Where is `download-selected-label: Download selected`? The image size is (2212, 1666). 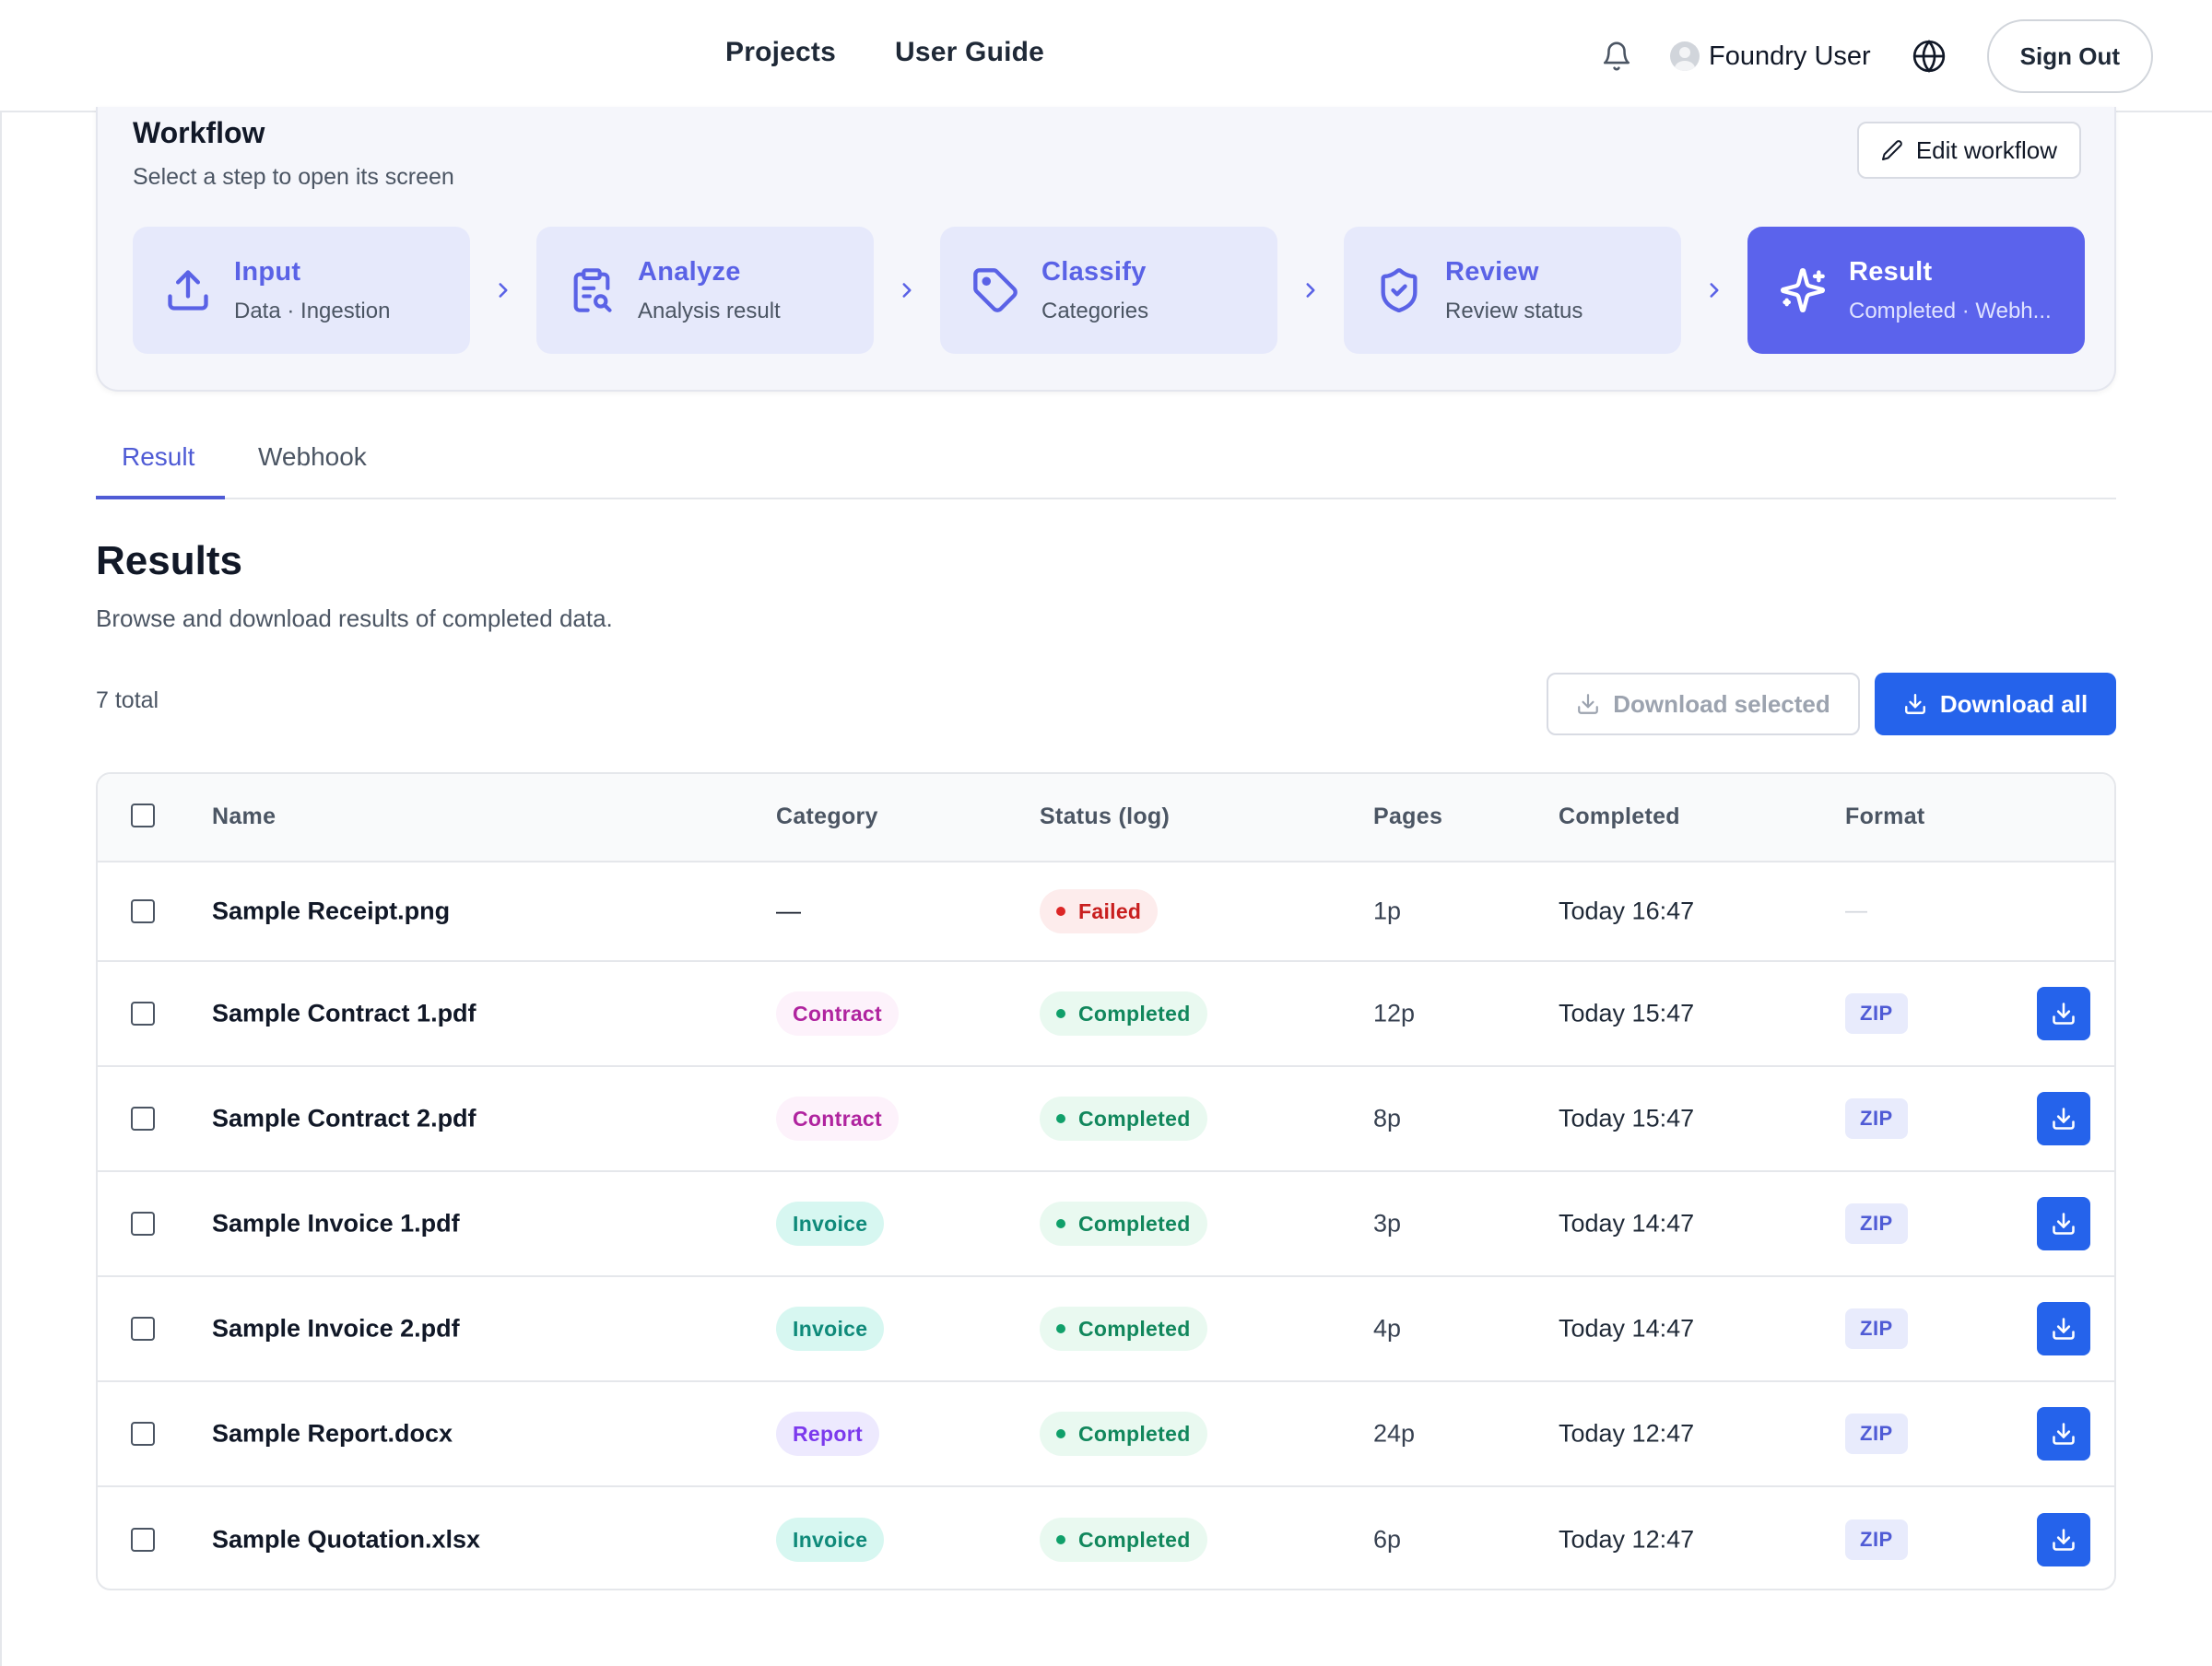
download-selected-label: Download selected is located at coordinates (1721, 703).